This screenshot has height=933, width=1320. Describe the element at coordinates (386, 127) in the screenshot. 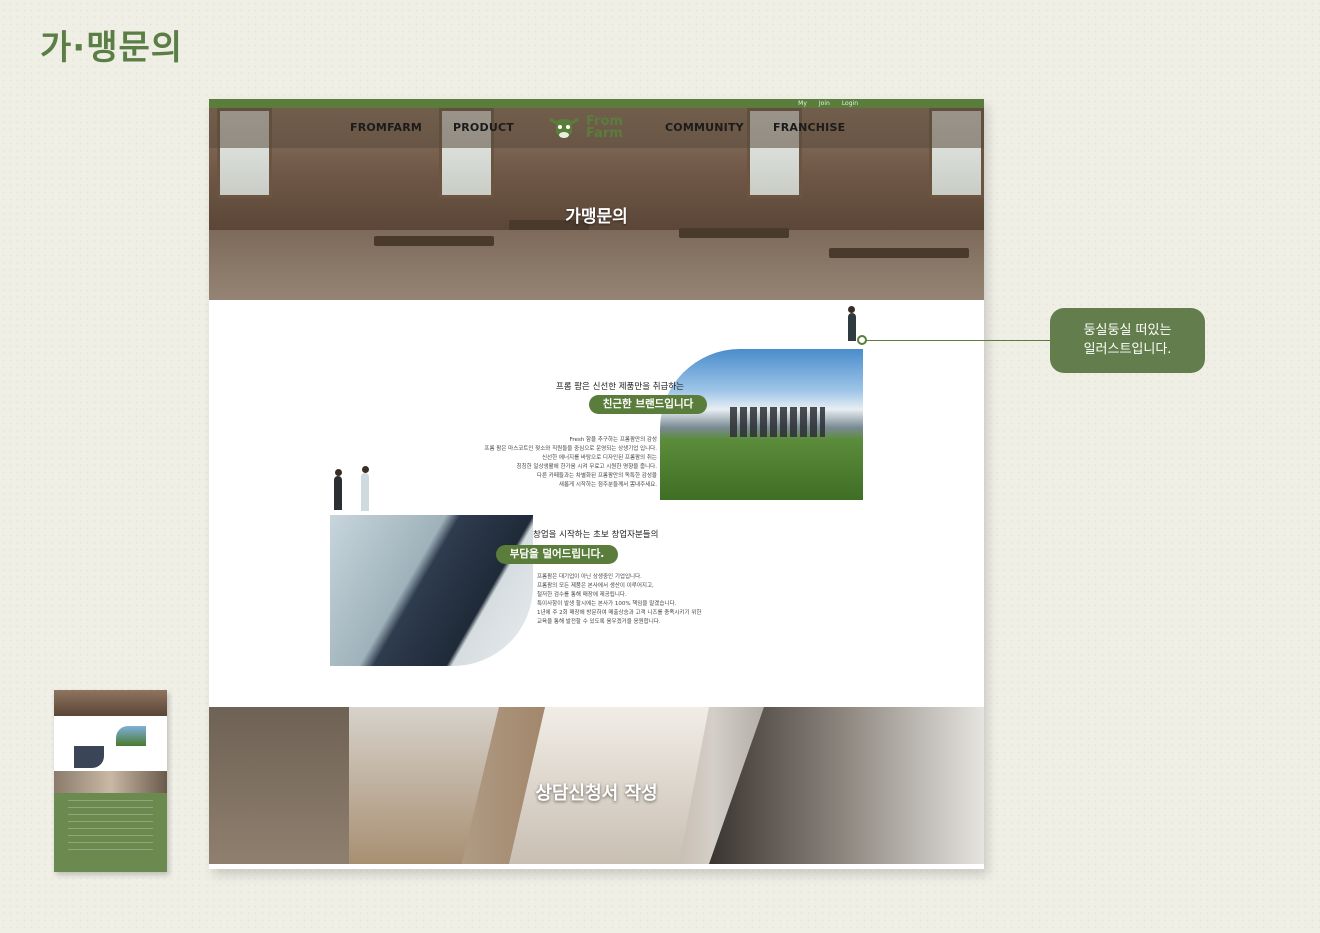

I see `nav-fromfarm: FROMFARM` at that location.